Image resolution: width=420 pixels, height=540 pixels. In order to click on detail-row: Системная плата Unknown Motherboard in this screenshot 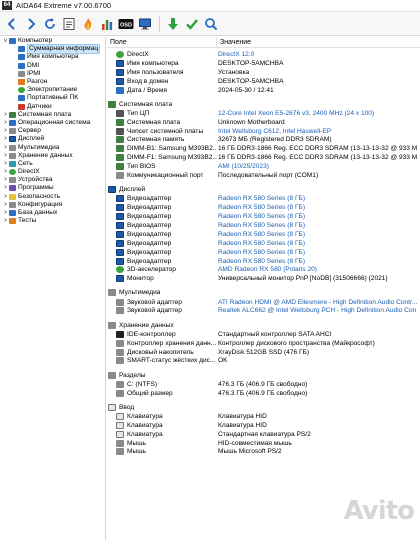, I will do `click(263, 122)`.